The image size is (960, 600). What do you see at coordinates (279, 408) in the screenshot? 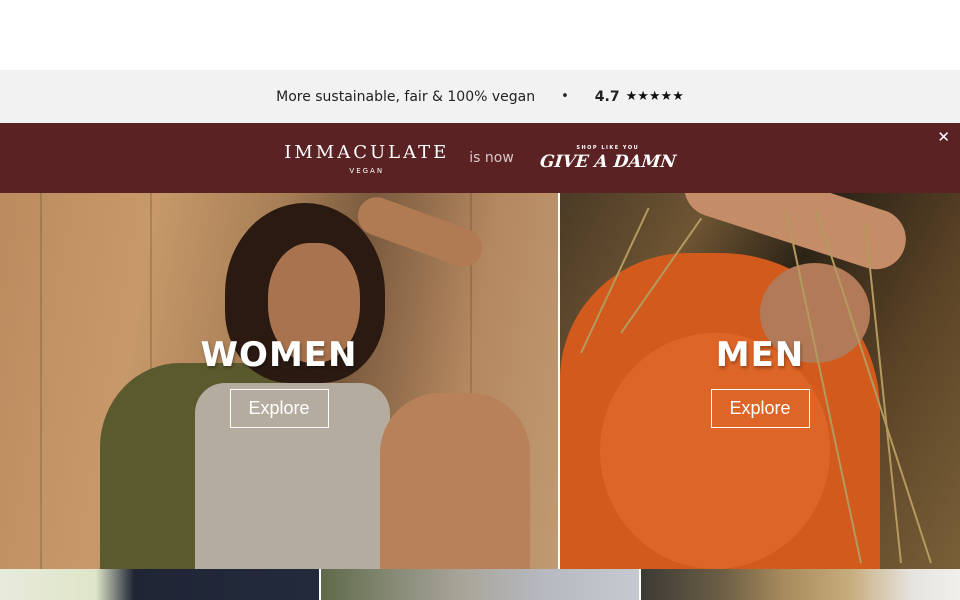
I see `explore-women-button: Explore` at bounding box center [279, 408].